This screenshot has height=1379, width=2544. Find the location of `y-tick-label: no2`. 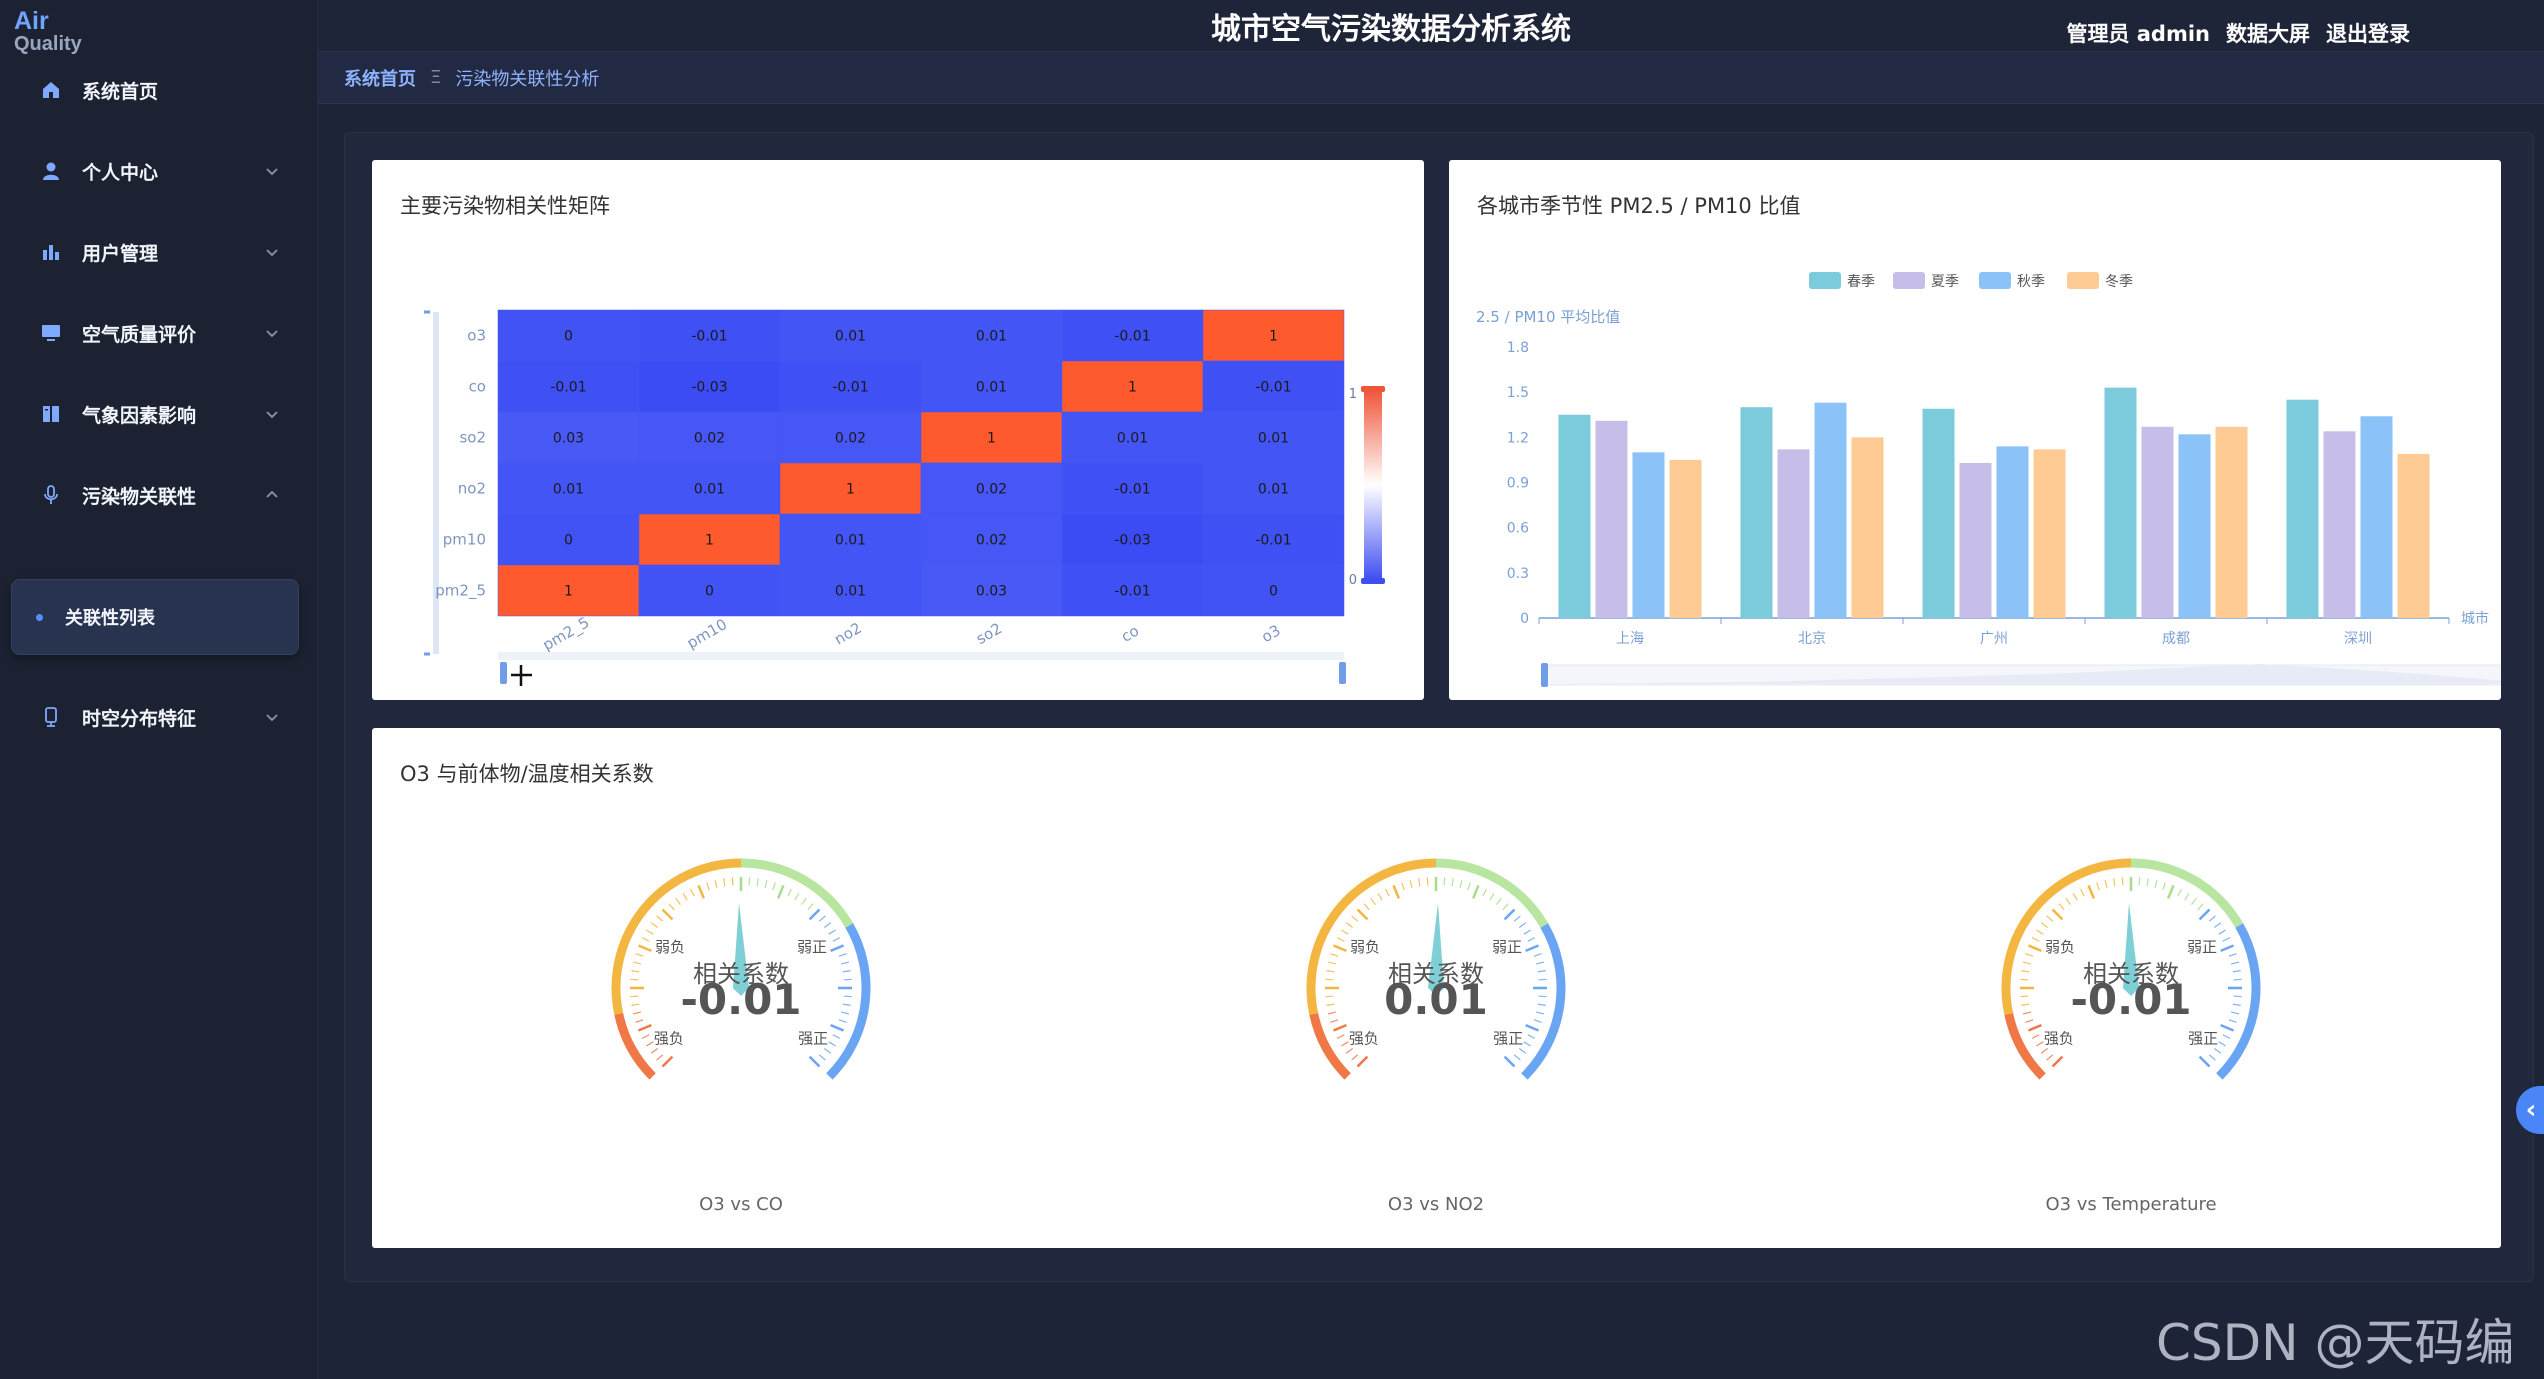

y-tick-label: no2 is located at coordinates (472, 489).